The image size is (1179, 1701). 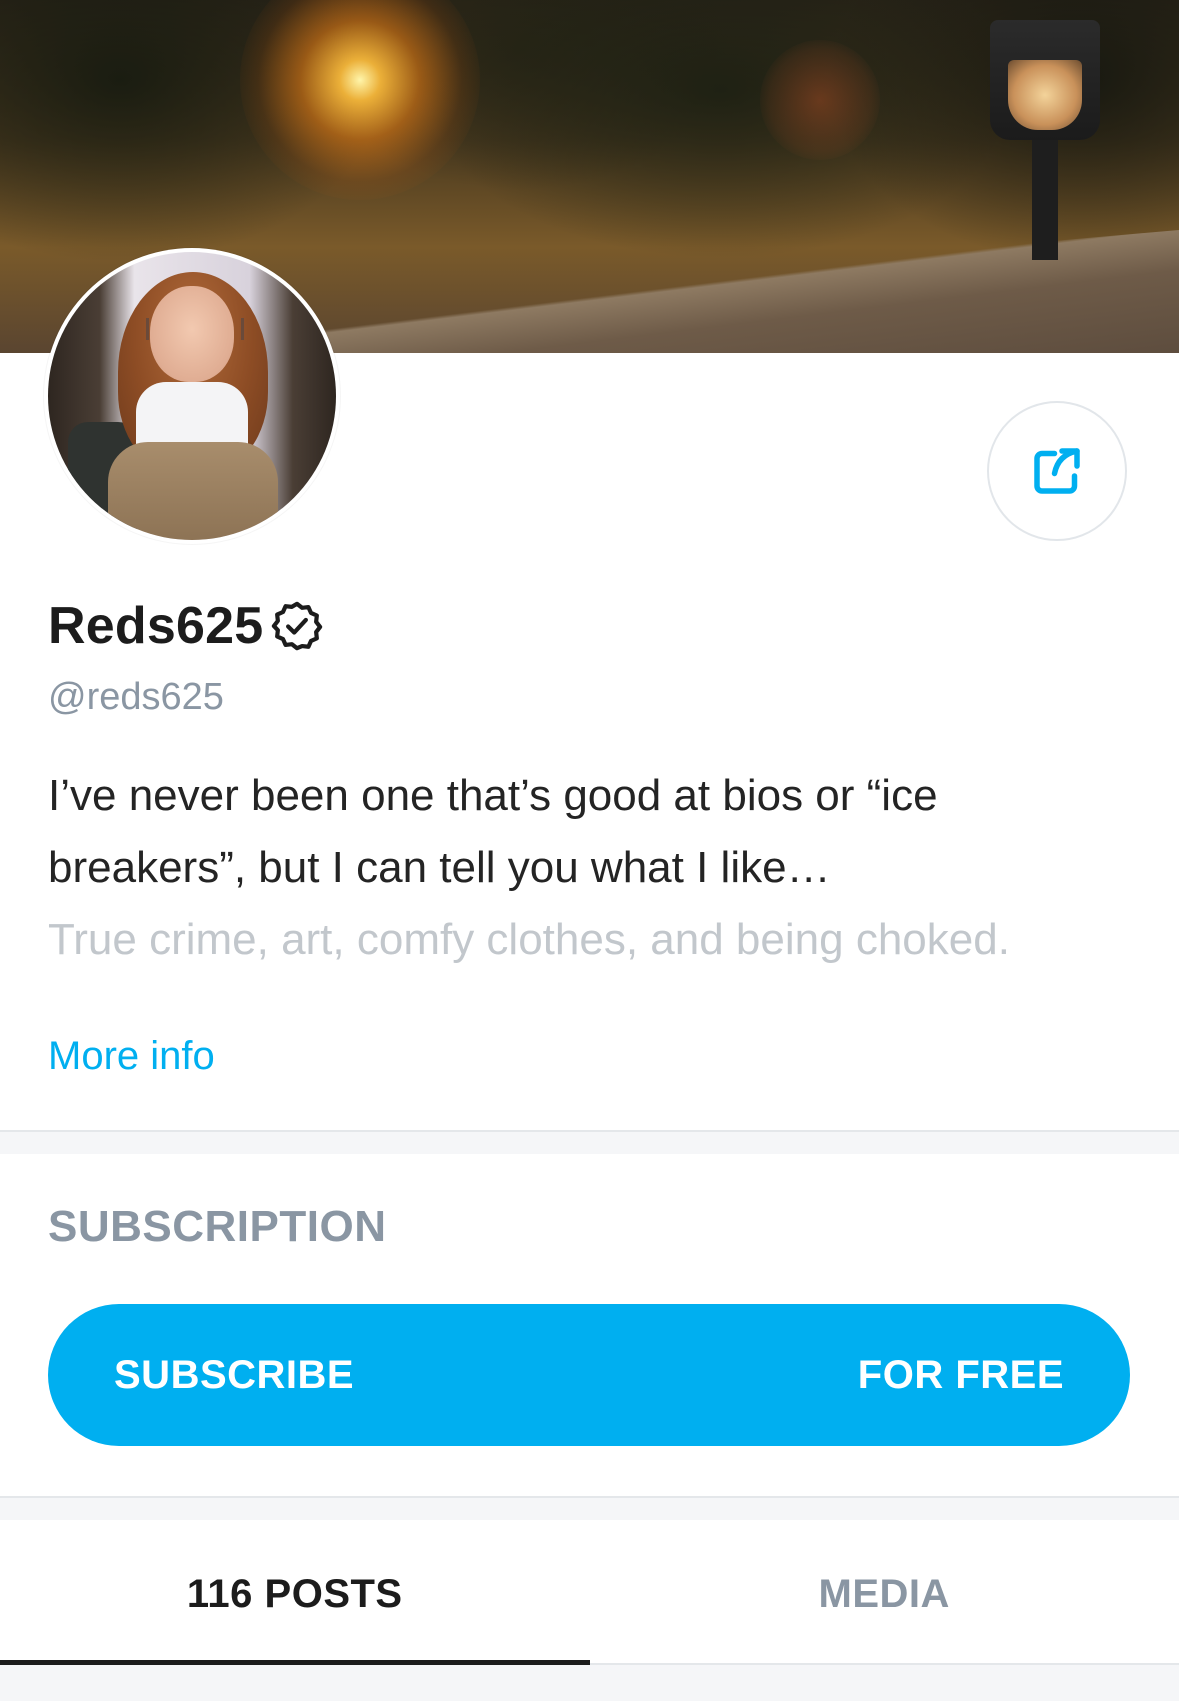 What do you see at coordinates (131, 1056) in the screenshot?
I see `more-info-link: More info` at bounding box center [131, 1056].